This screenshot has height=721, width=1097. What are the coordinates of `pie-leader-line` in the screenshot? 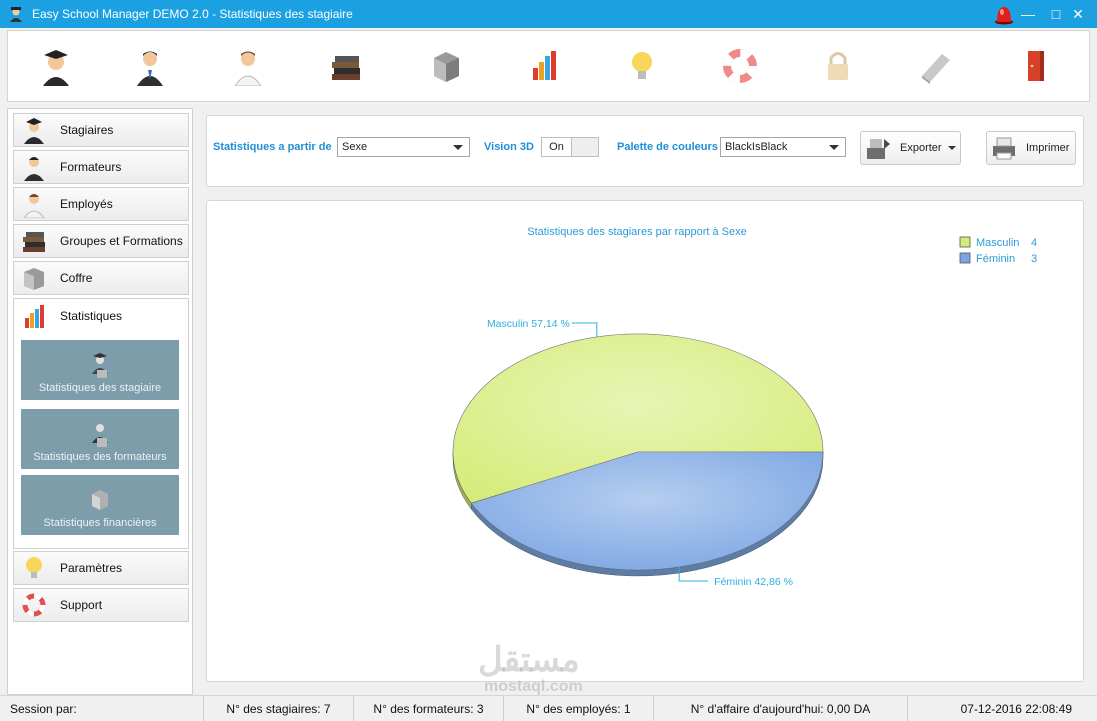 It's located at (584, 329).